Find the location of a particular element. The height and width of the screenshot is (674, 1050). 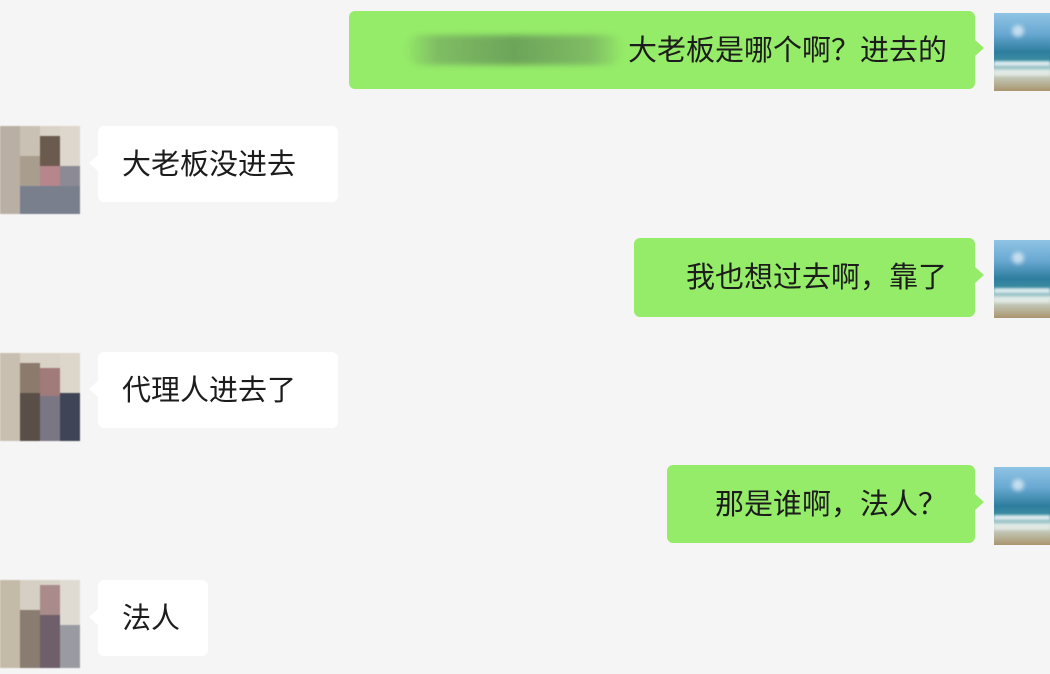

message-bubble-received: 代理人进去了 is located at coordinates (213, 390).